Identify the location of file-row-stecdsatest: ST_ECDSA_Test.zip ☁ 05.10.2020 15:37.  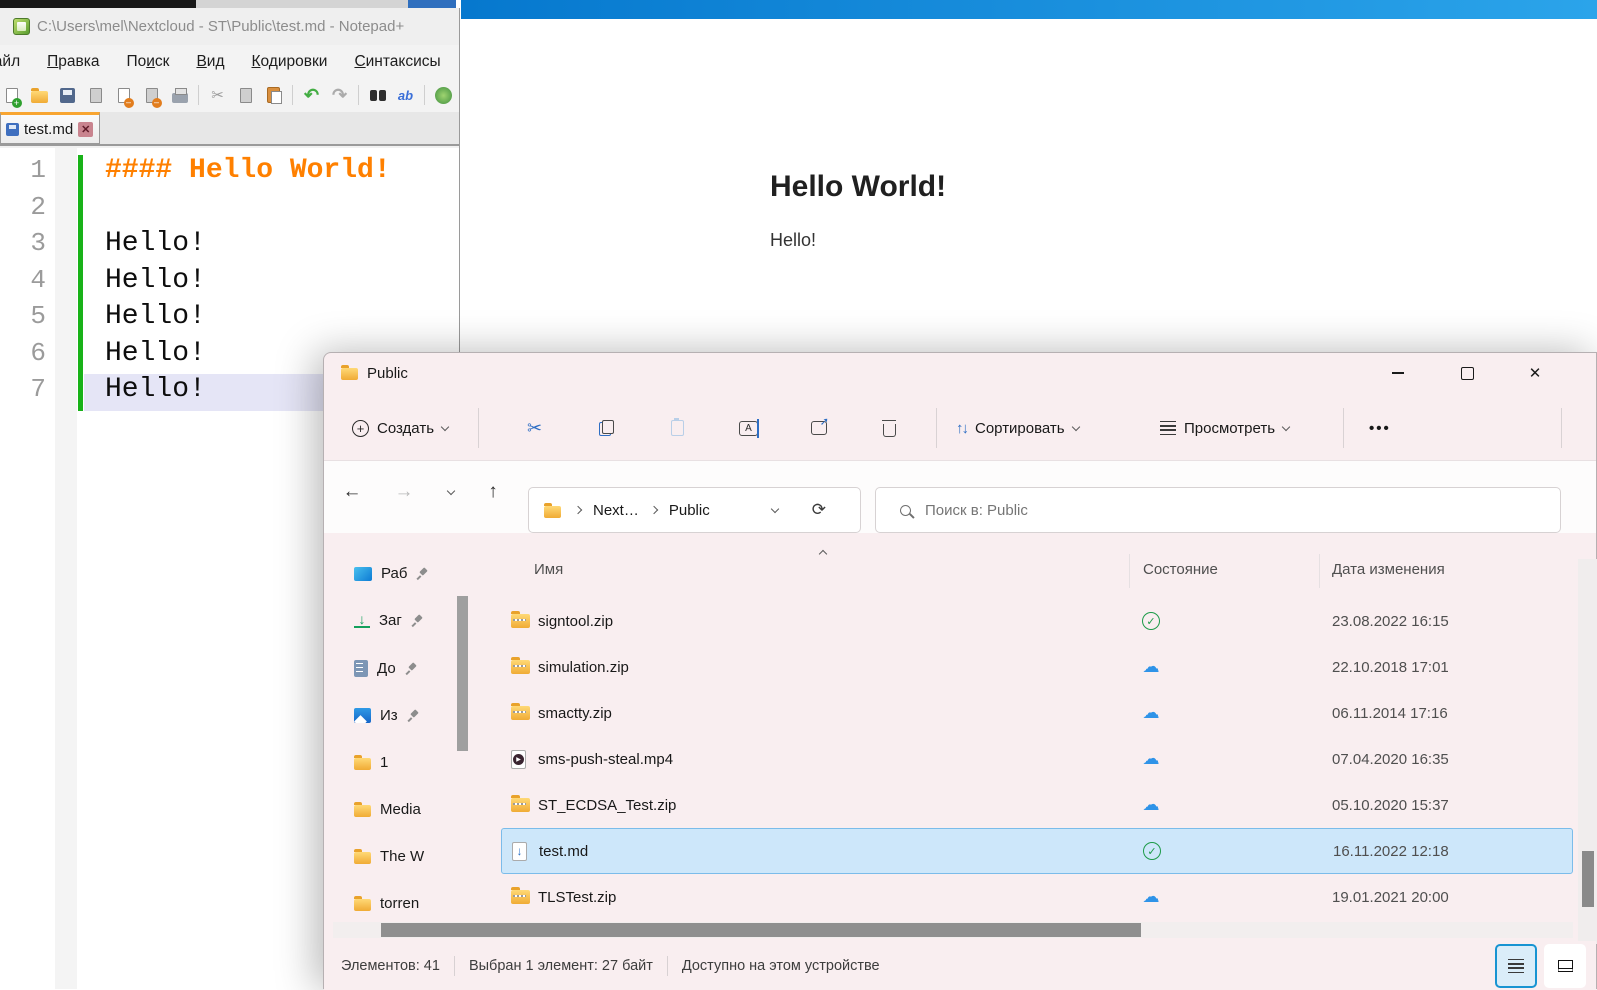
(1037, 805).